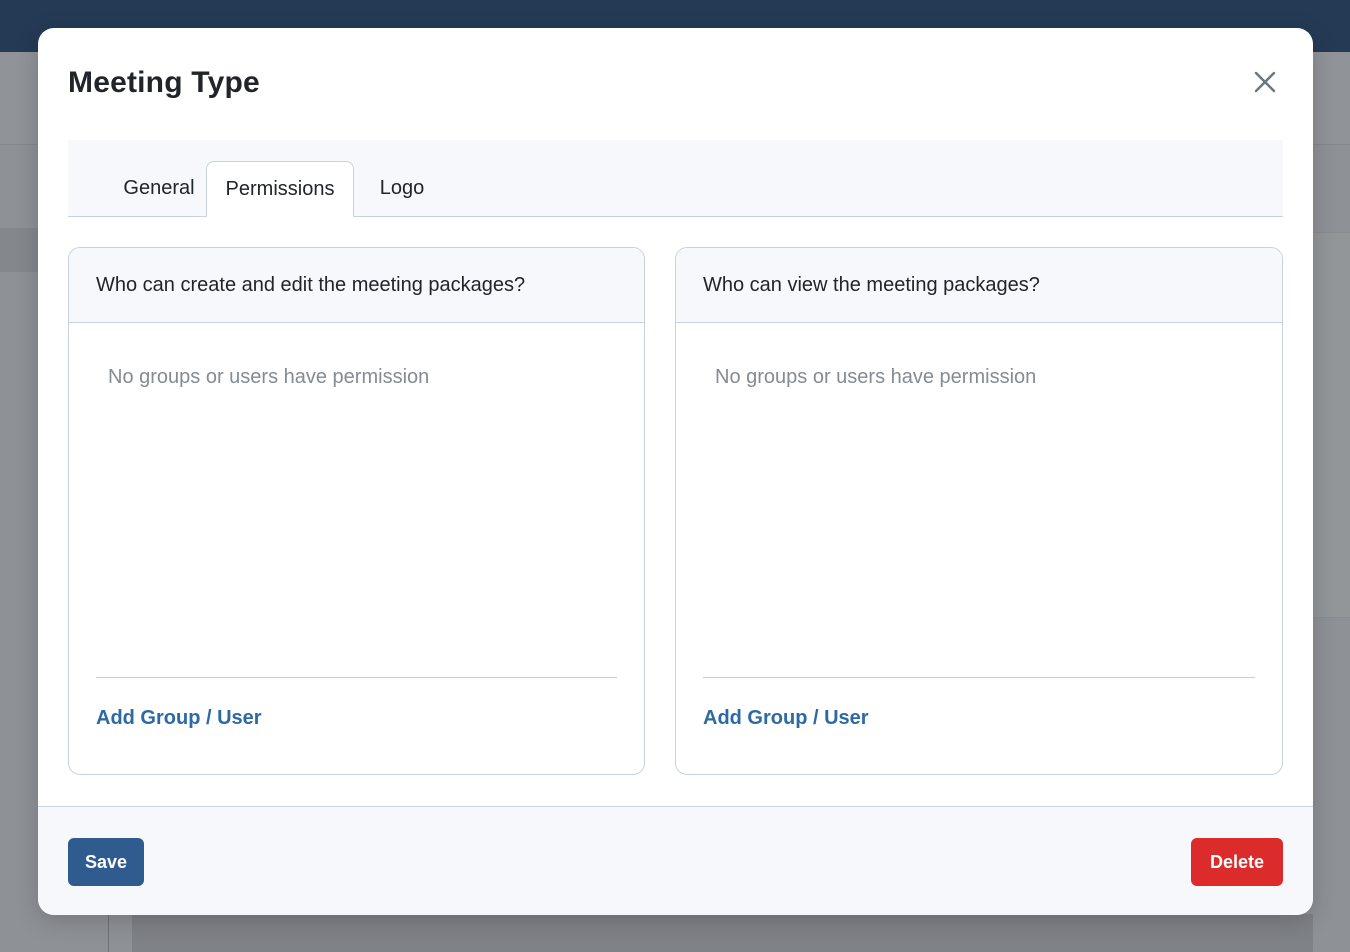  What do you see at coordinates (979, 677) in the screenshot?
I see `view-permissions-divider` at bounding box center [979, 677].